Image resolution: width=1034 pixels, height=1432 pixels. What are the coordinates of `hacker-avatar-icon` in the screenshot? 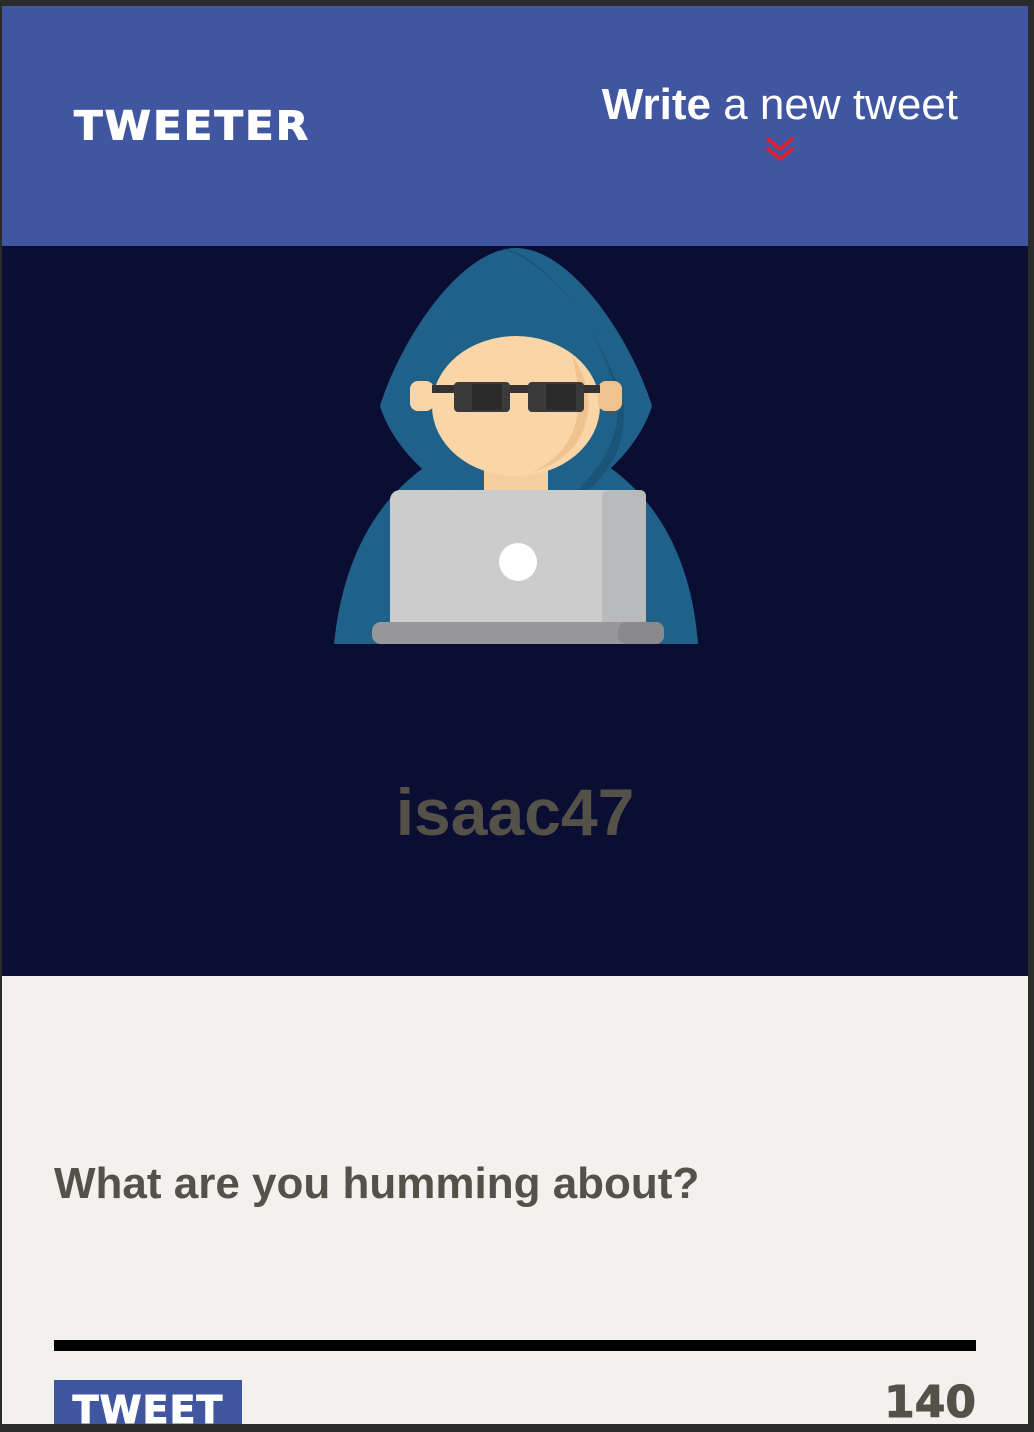 It's located at (516, 446).